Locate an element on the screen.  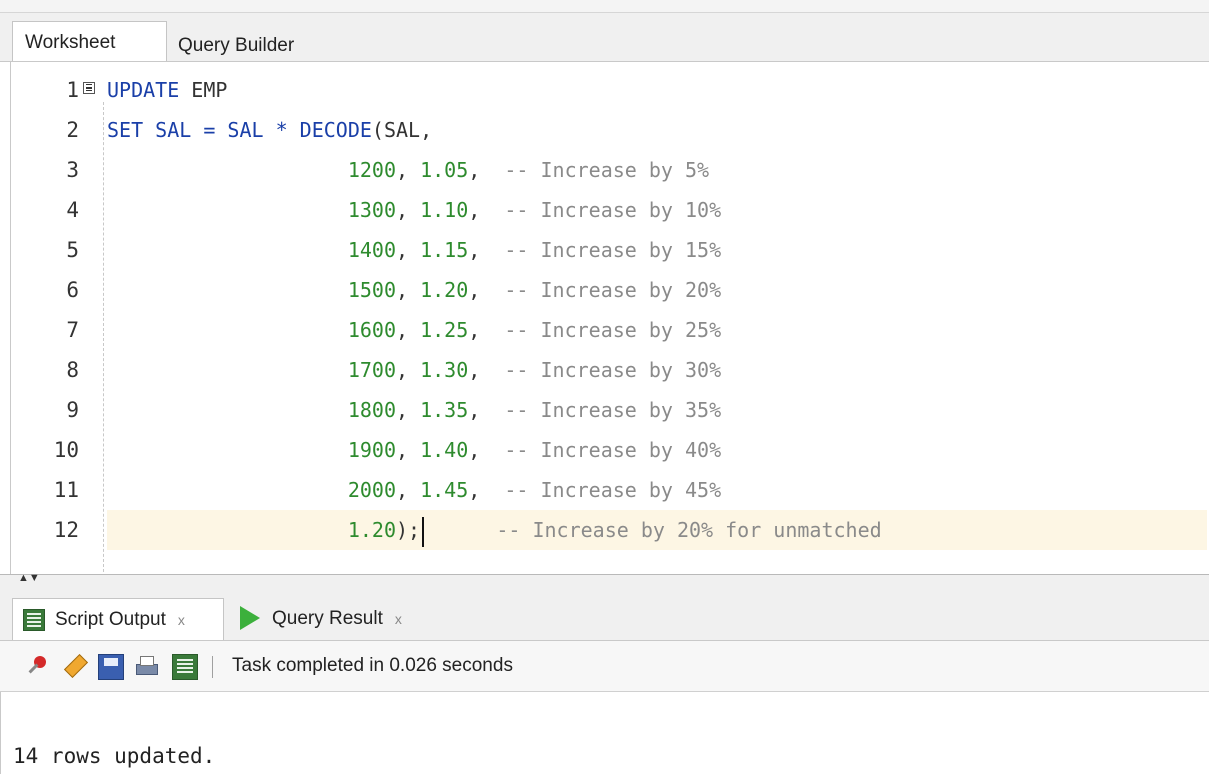
code-line: 1400, 1.15, -- Increase by 15% is located at coordinates (657, 250).